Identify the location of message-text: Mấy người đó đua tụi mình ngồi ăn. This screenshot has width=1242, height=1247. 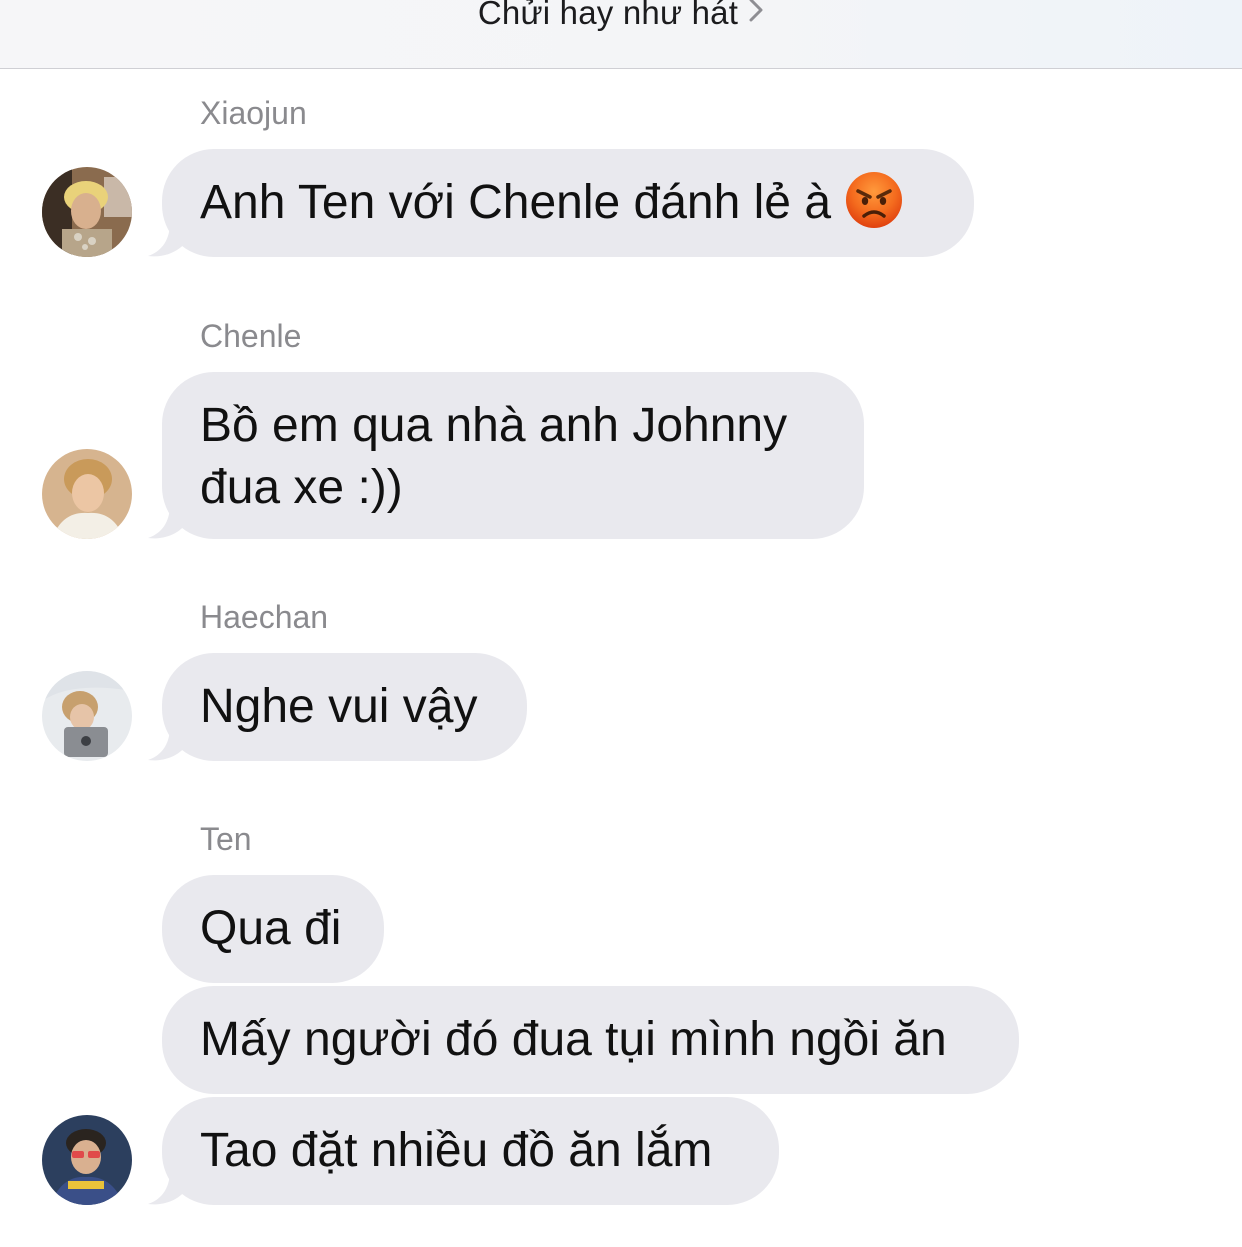
(573, 1039).